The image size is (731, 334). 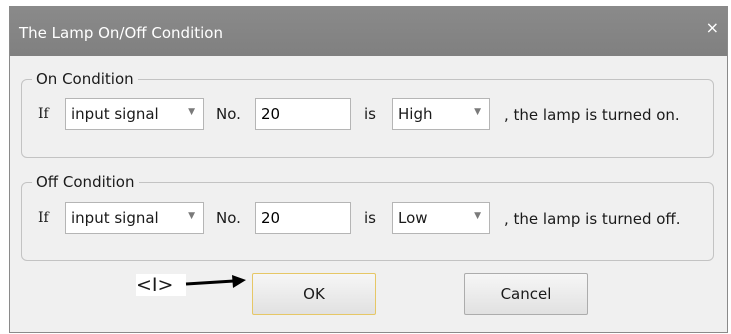 What do you see at coordinates (303, 114) in the screenshot?
I see `on-number-input` at bounding box center [303, 114].